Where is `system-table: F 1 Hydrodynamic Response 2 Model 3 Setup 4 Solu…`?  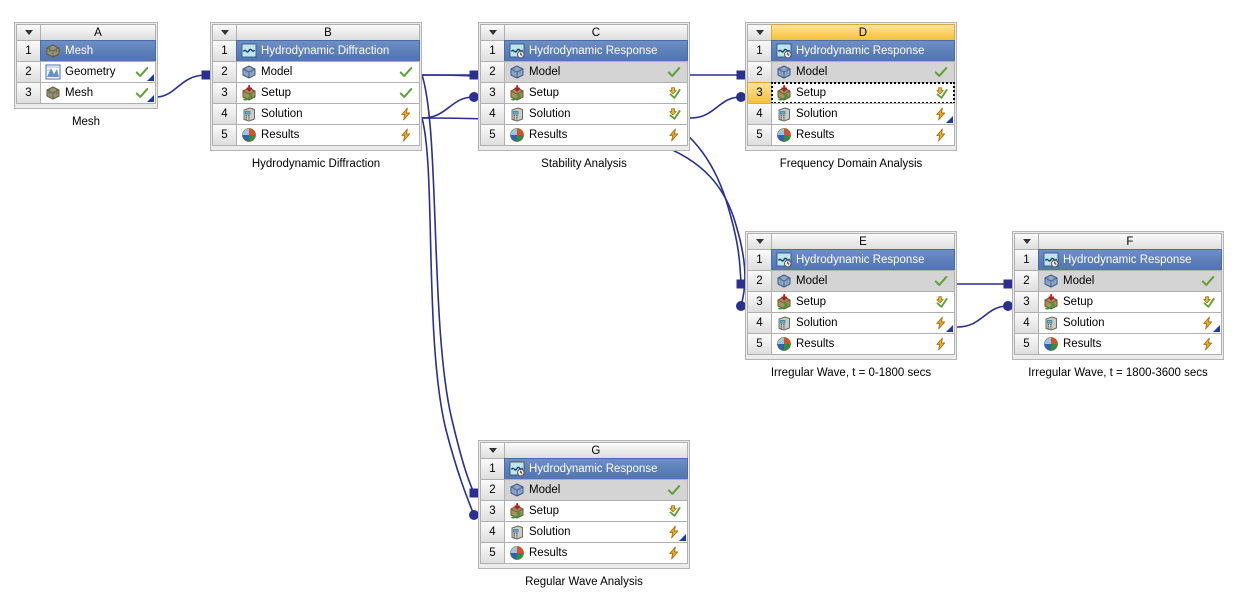 system-table: F 1 Hydrodynamic Response 2 Model 3 Setup 4 Solu… is located at coordinates (1118, 295).